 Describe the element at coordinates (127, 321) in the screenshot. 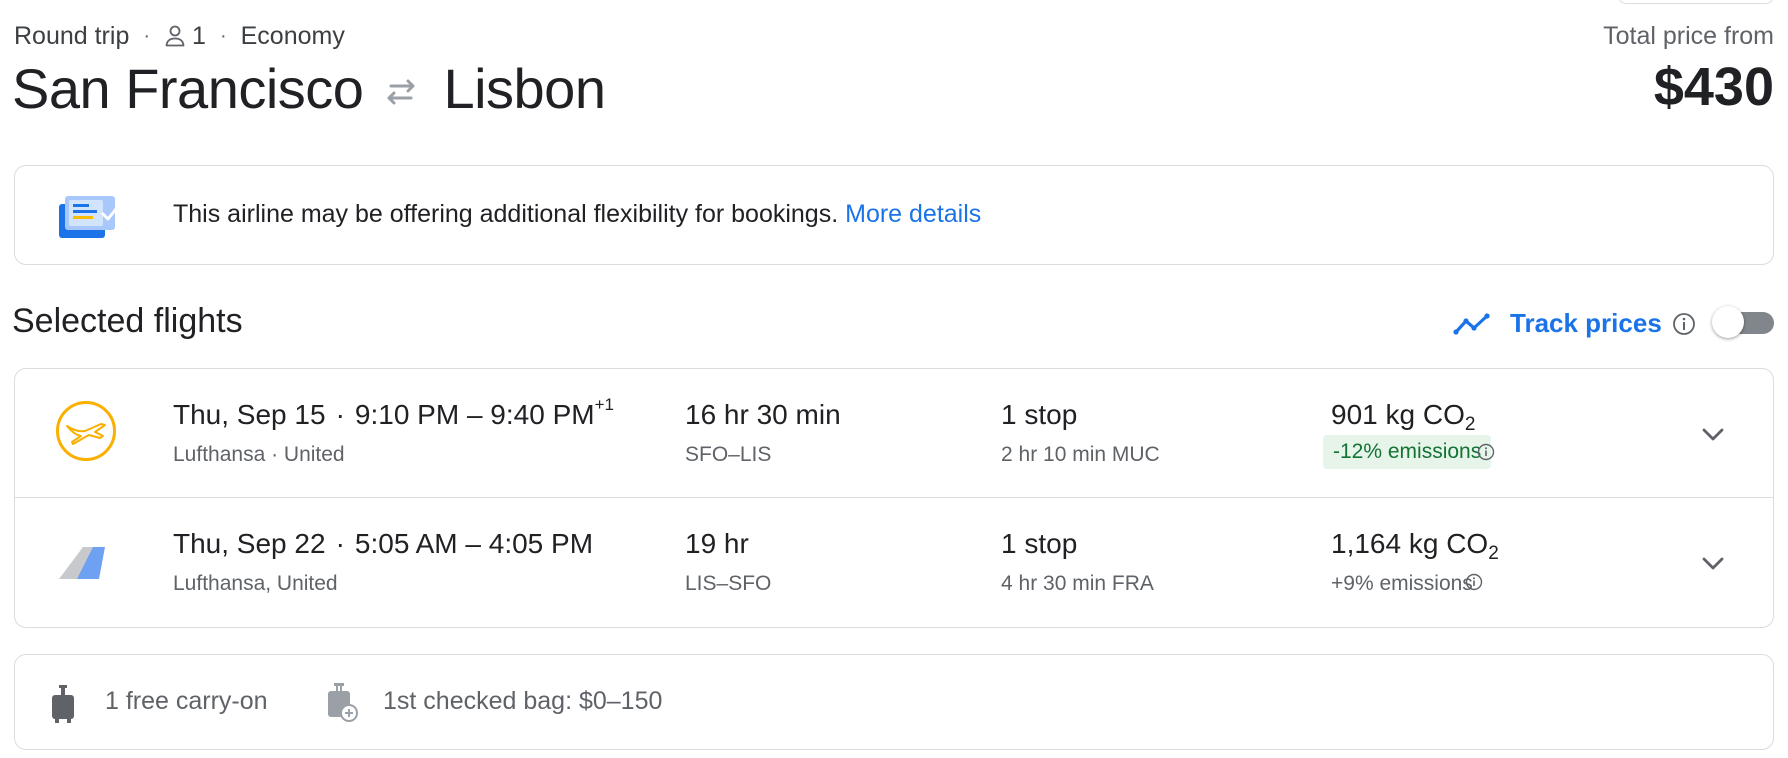

I see `section-title: Selected flights` at that location.